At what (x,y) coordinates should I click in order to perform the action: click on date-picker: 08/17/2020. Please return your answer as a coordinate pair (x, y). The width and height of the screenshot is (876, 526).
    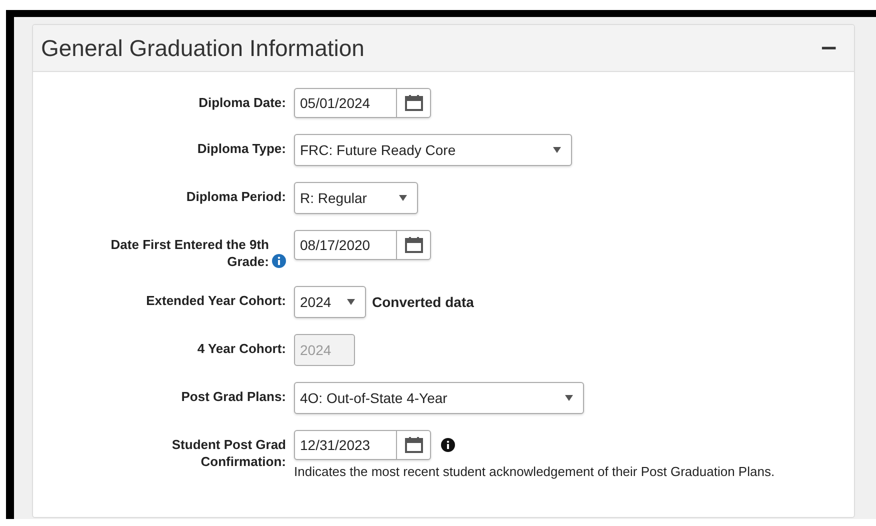
    Looking at the image, I should click on (362, 245).